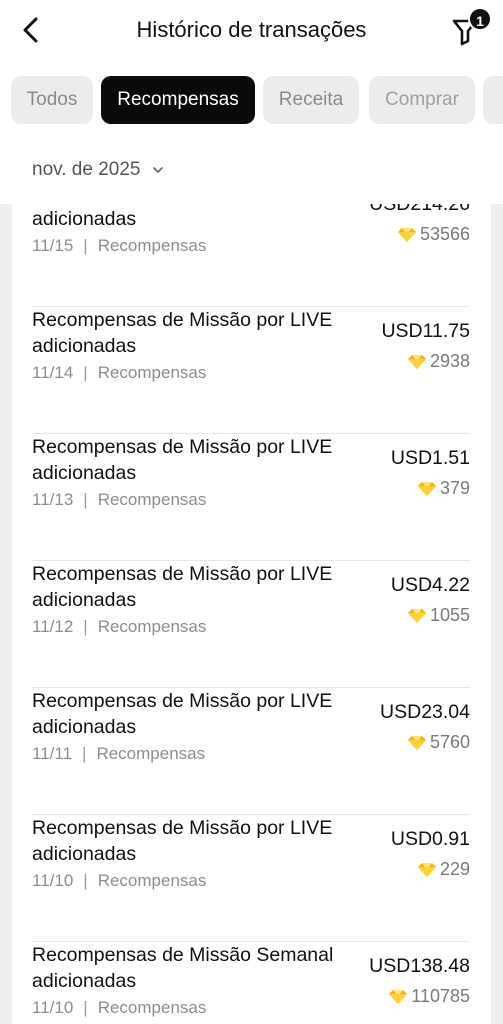 The image size is (503, 1024). Describe the element at coordinates (419, 966) in the screenshot. I see `transaction-usd: USD138.48` at that location.